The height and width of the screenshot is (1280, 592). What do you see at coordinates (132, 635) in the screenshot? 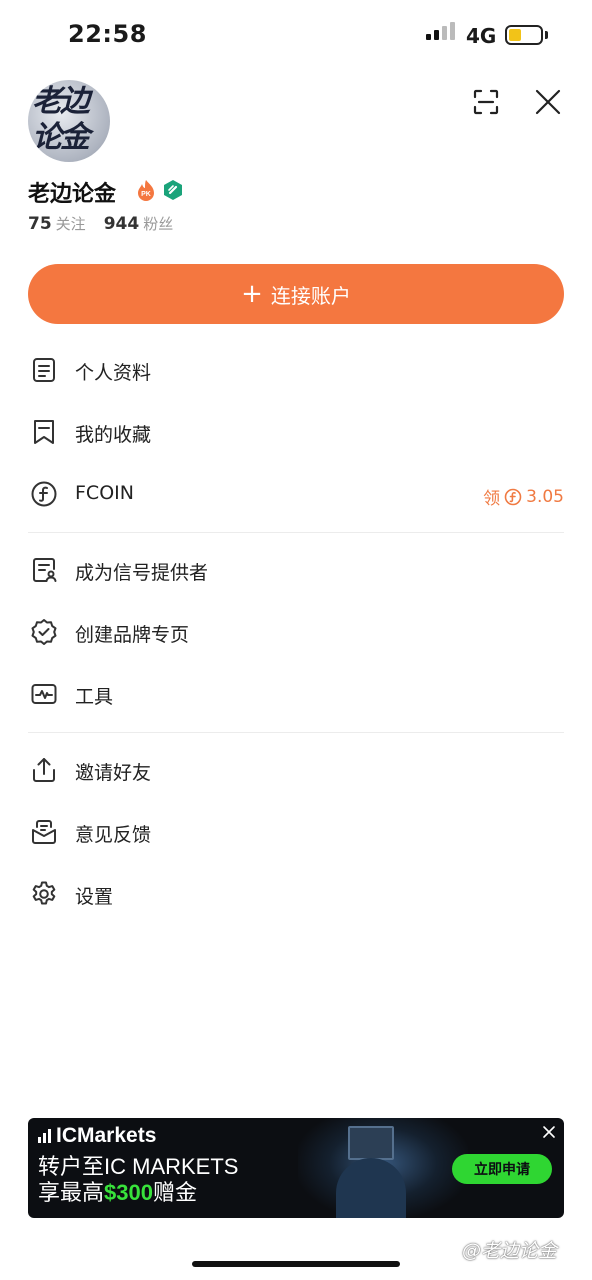
I see `menu-label-brand-page: 创建品牌专页` at bounding box center [132, 635].